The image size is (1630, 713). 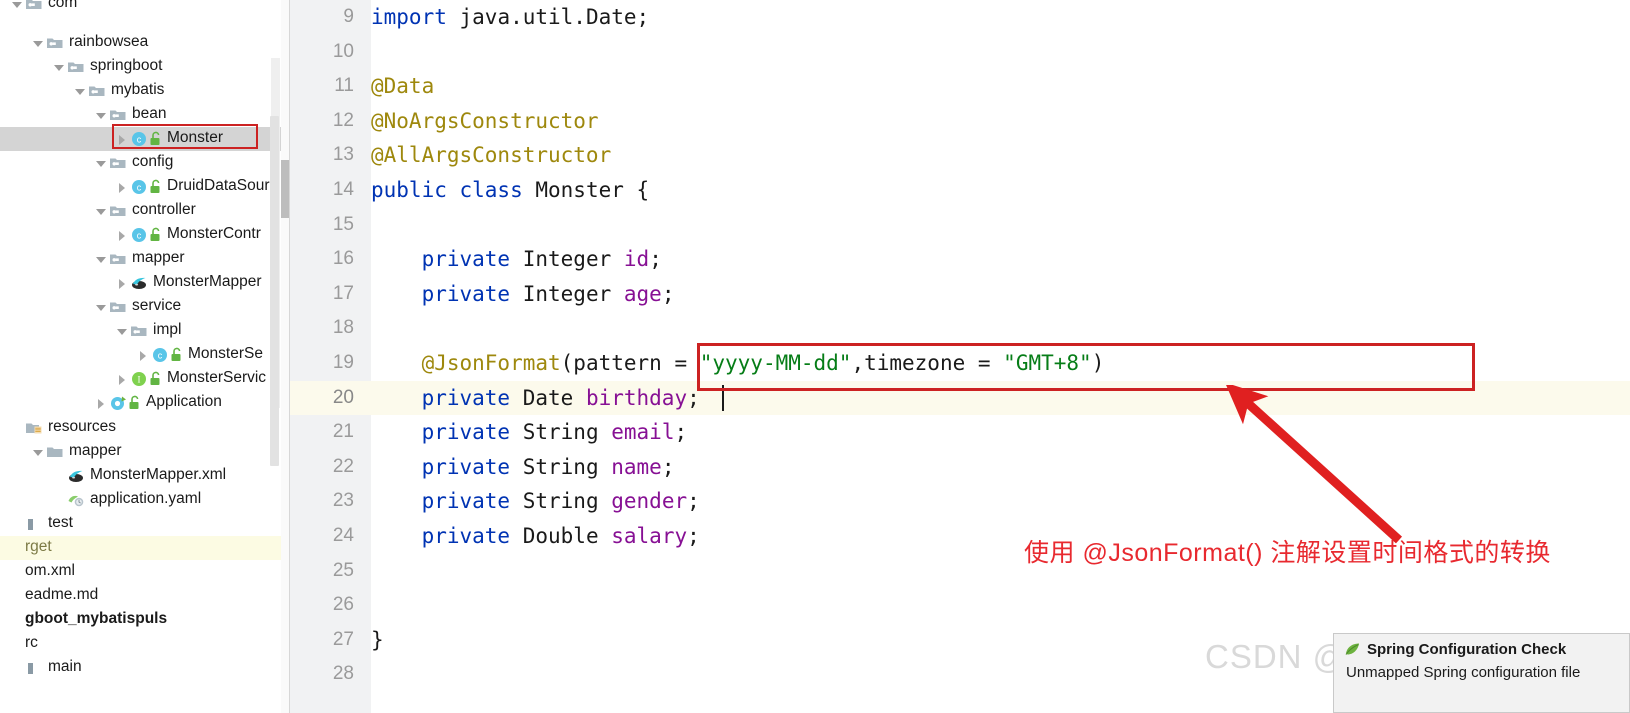 I want to click on code-token: birthday, so click(x=636, y=397).